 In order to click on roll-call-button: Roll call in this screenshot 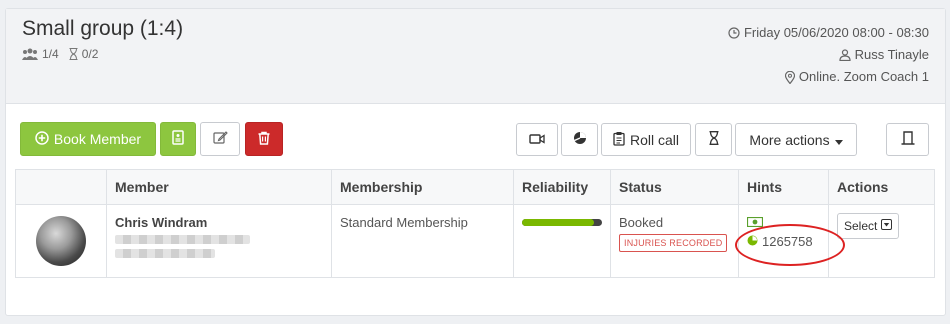, I will do `click(646, 139)`.